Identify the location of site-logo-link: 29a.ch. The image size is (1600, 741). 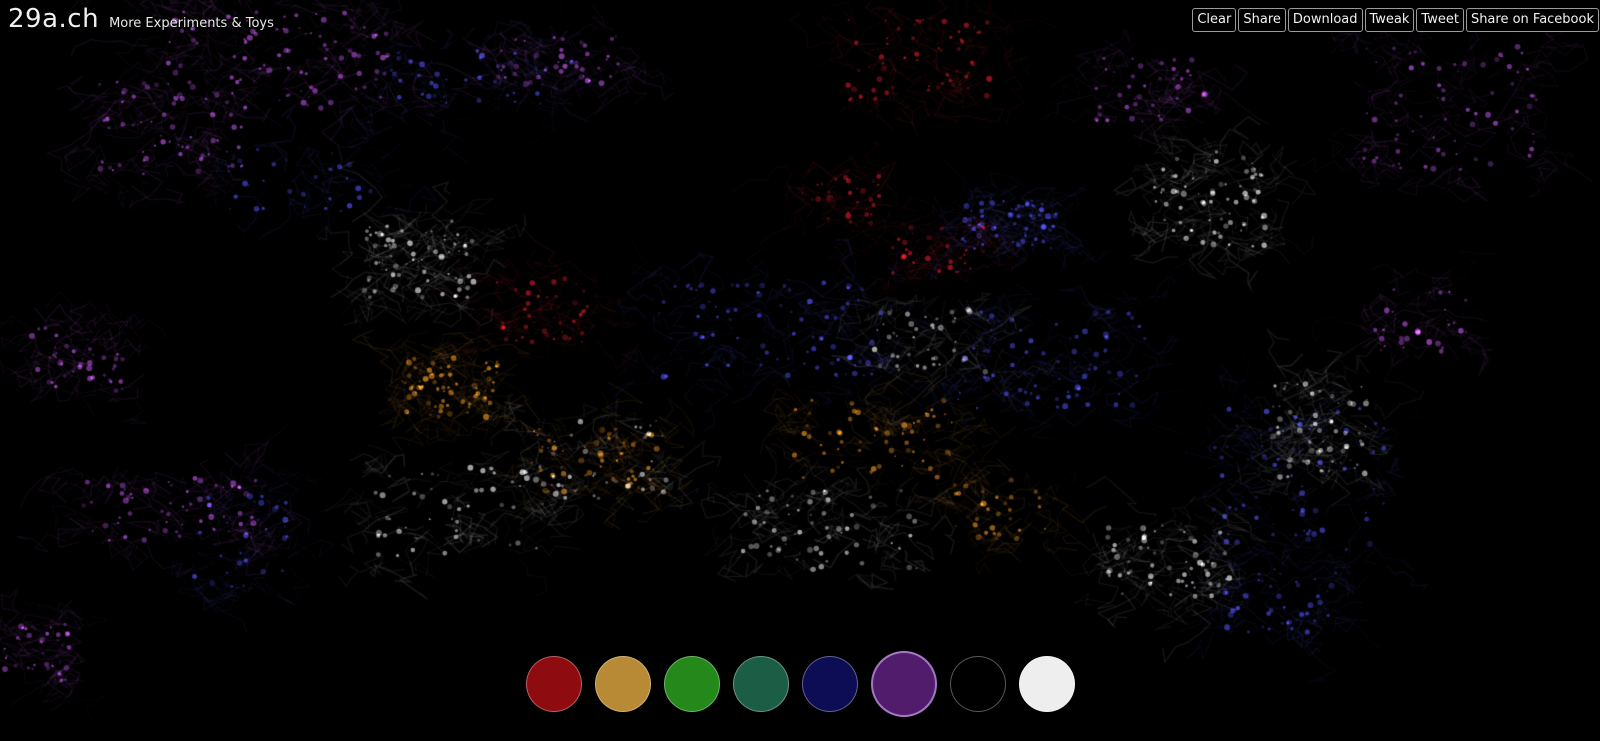
(53, 19).